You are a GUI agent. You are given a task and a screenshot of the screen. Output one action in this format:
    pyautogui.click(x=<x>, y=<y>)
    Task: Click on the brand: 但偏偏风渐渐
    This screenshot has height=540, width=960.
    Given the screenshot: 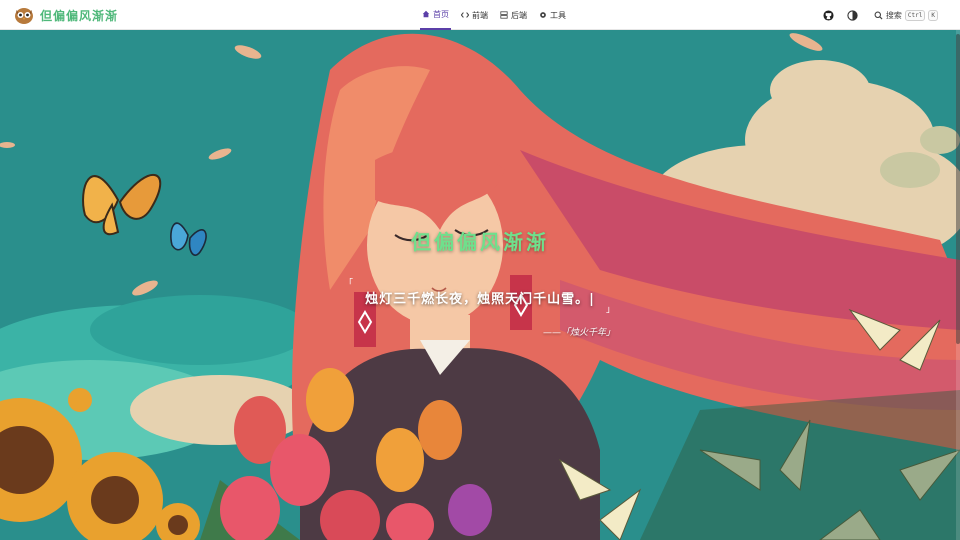 What is the action you would take?
    pyautogui.click(x=66, y=15)
    